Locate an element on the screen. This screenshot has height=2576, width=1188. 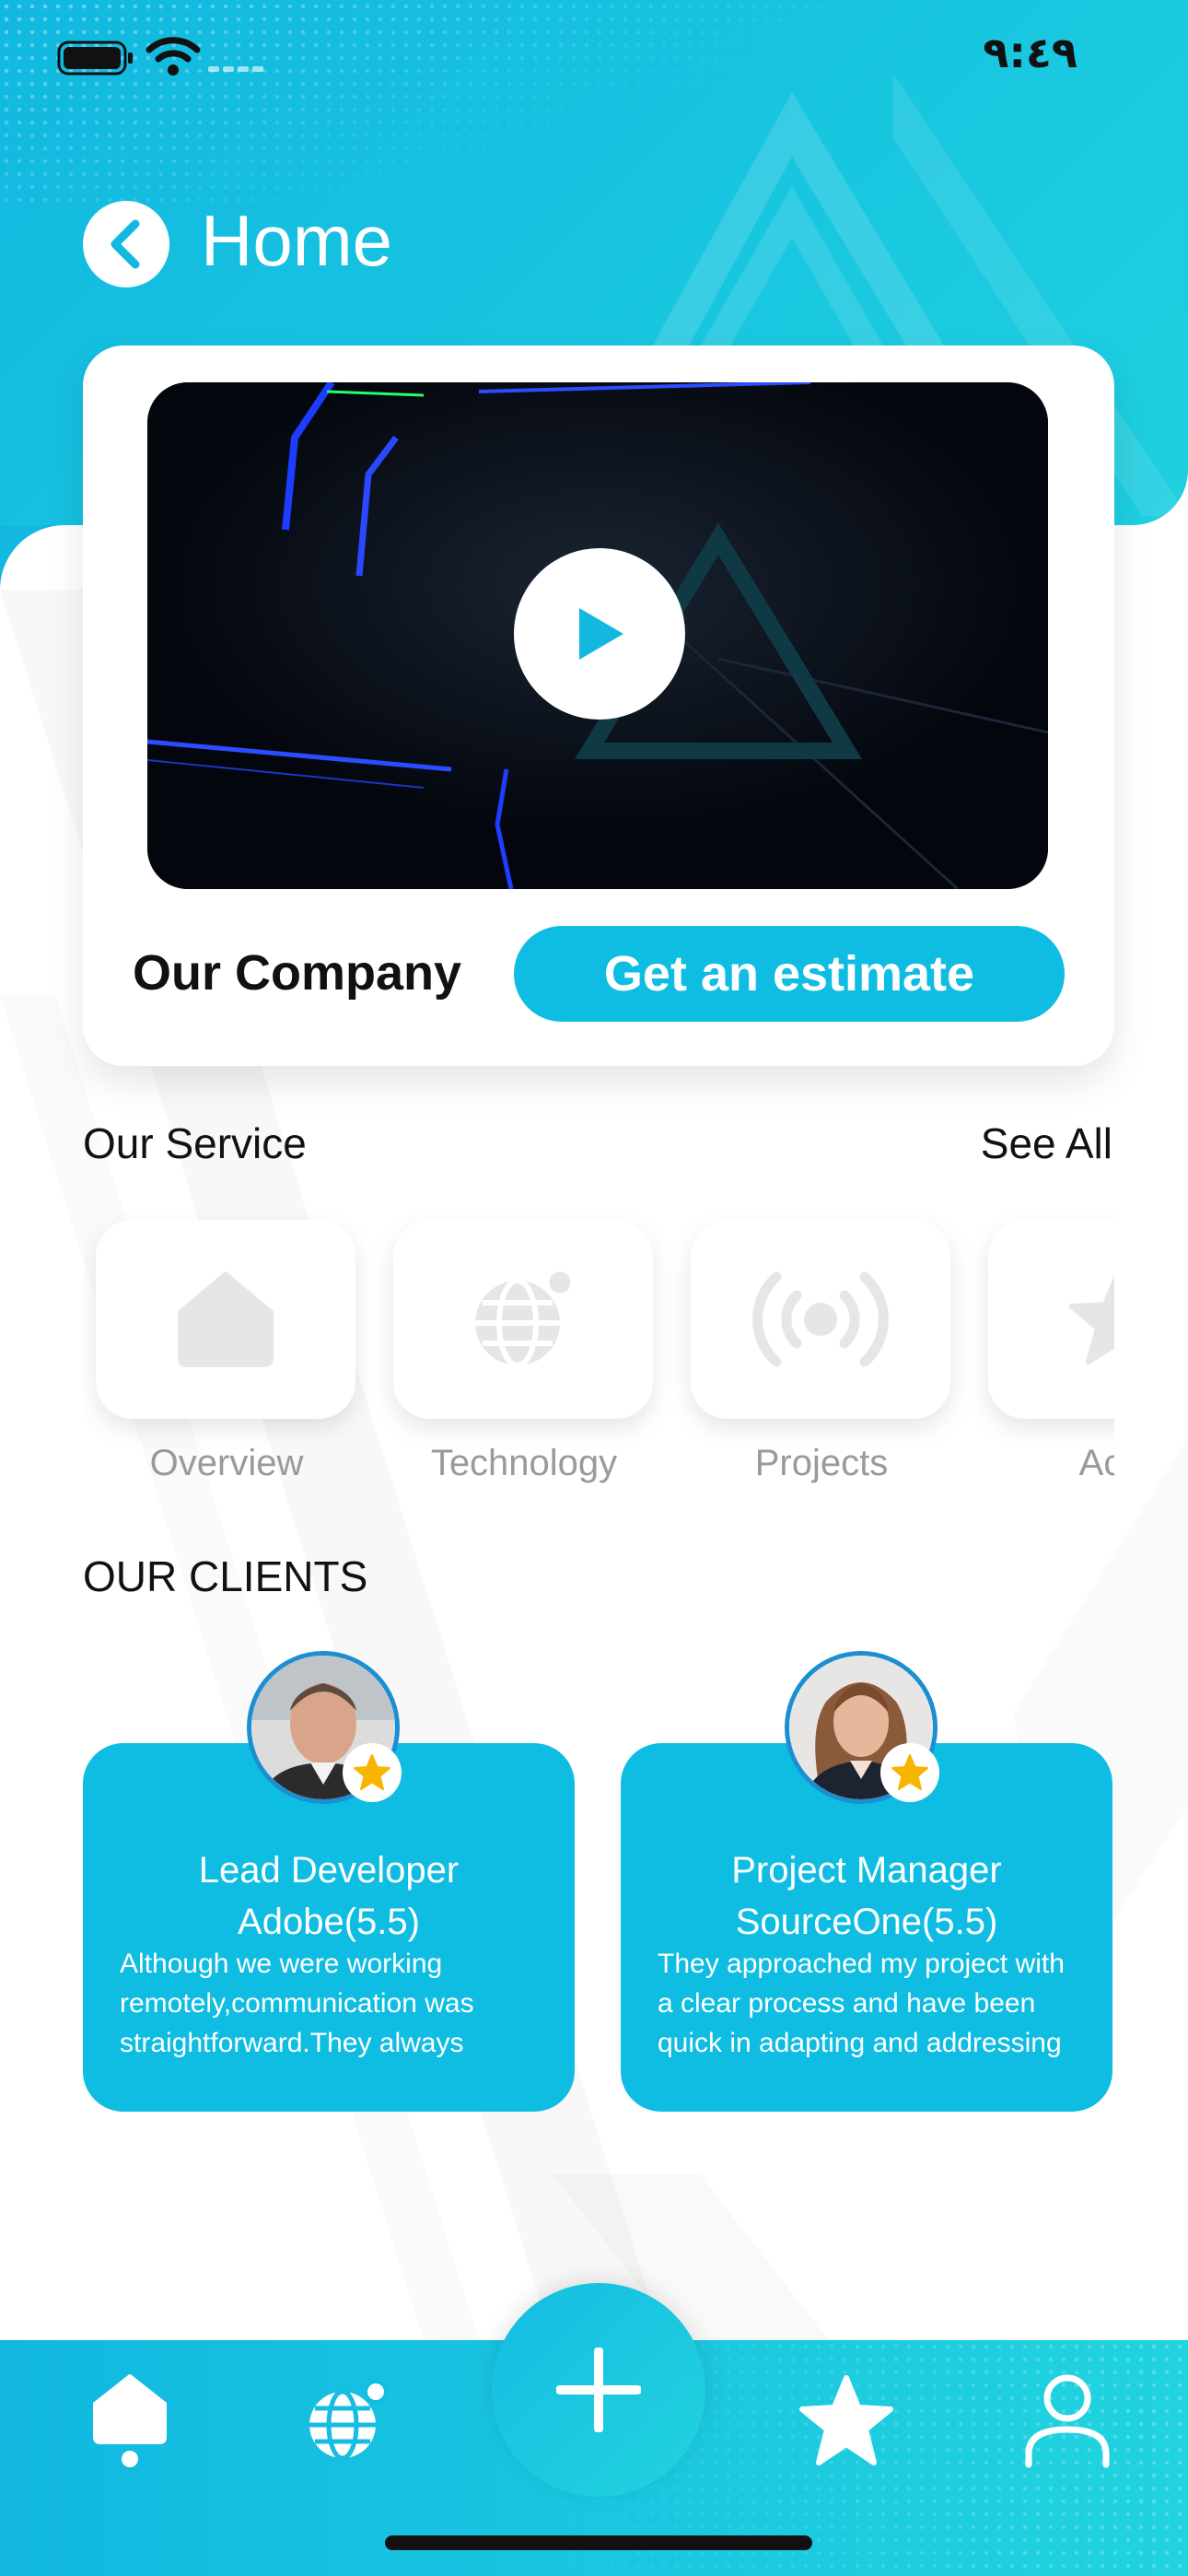
home-indicator is located at coordinates (598, 2542).